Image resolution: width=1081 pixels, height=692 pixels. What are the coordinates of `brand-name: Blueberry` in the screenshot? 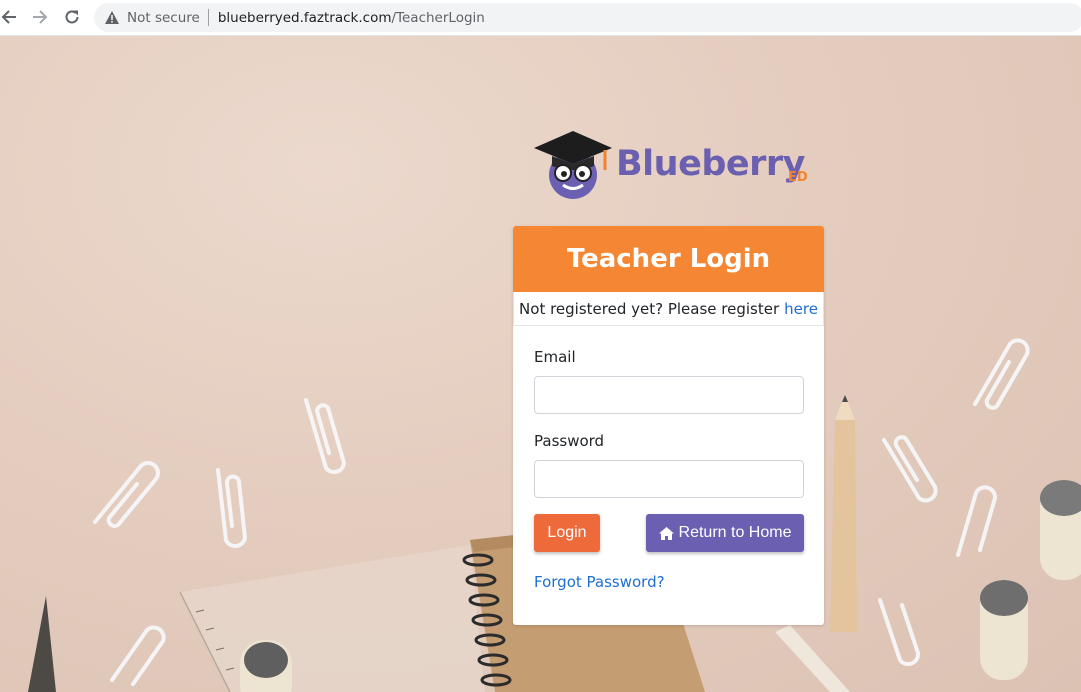 It's located at (710, 164).